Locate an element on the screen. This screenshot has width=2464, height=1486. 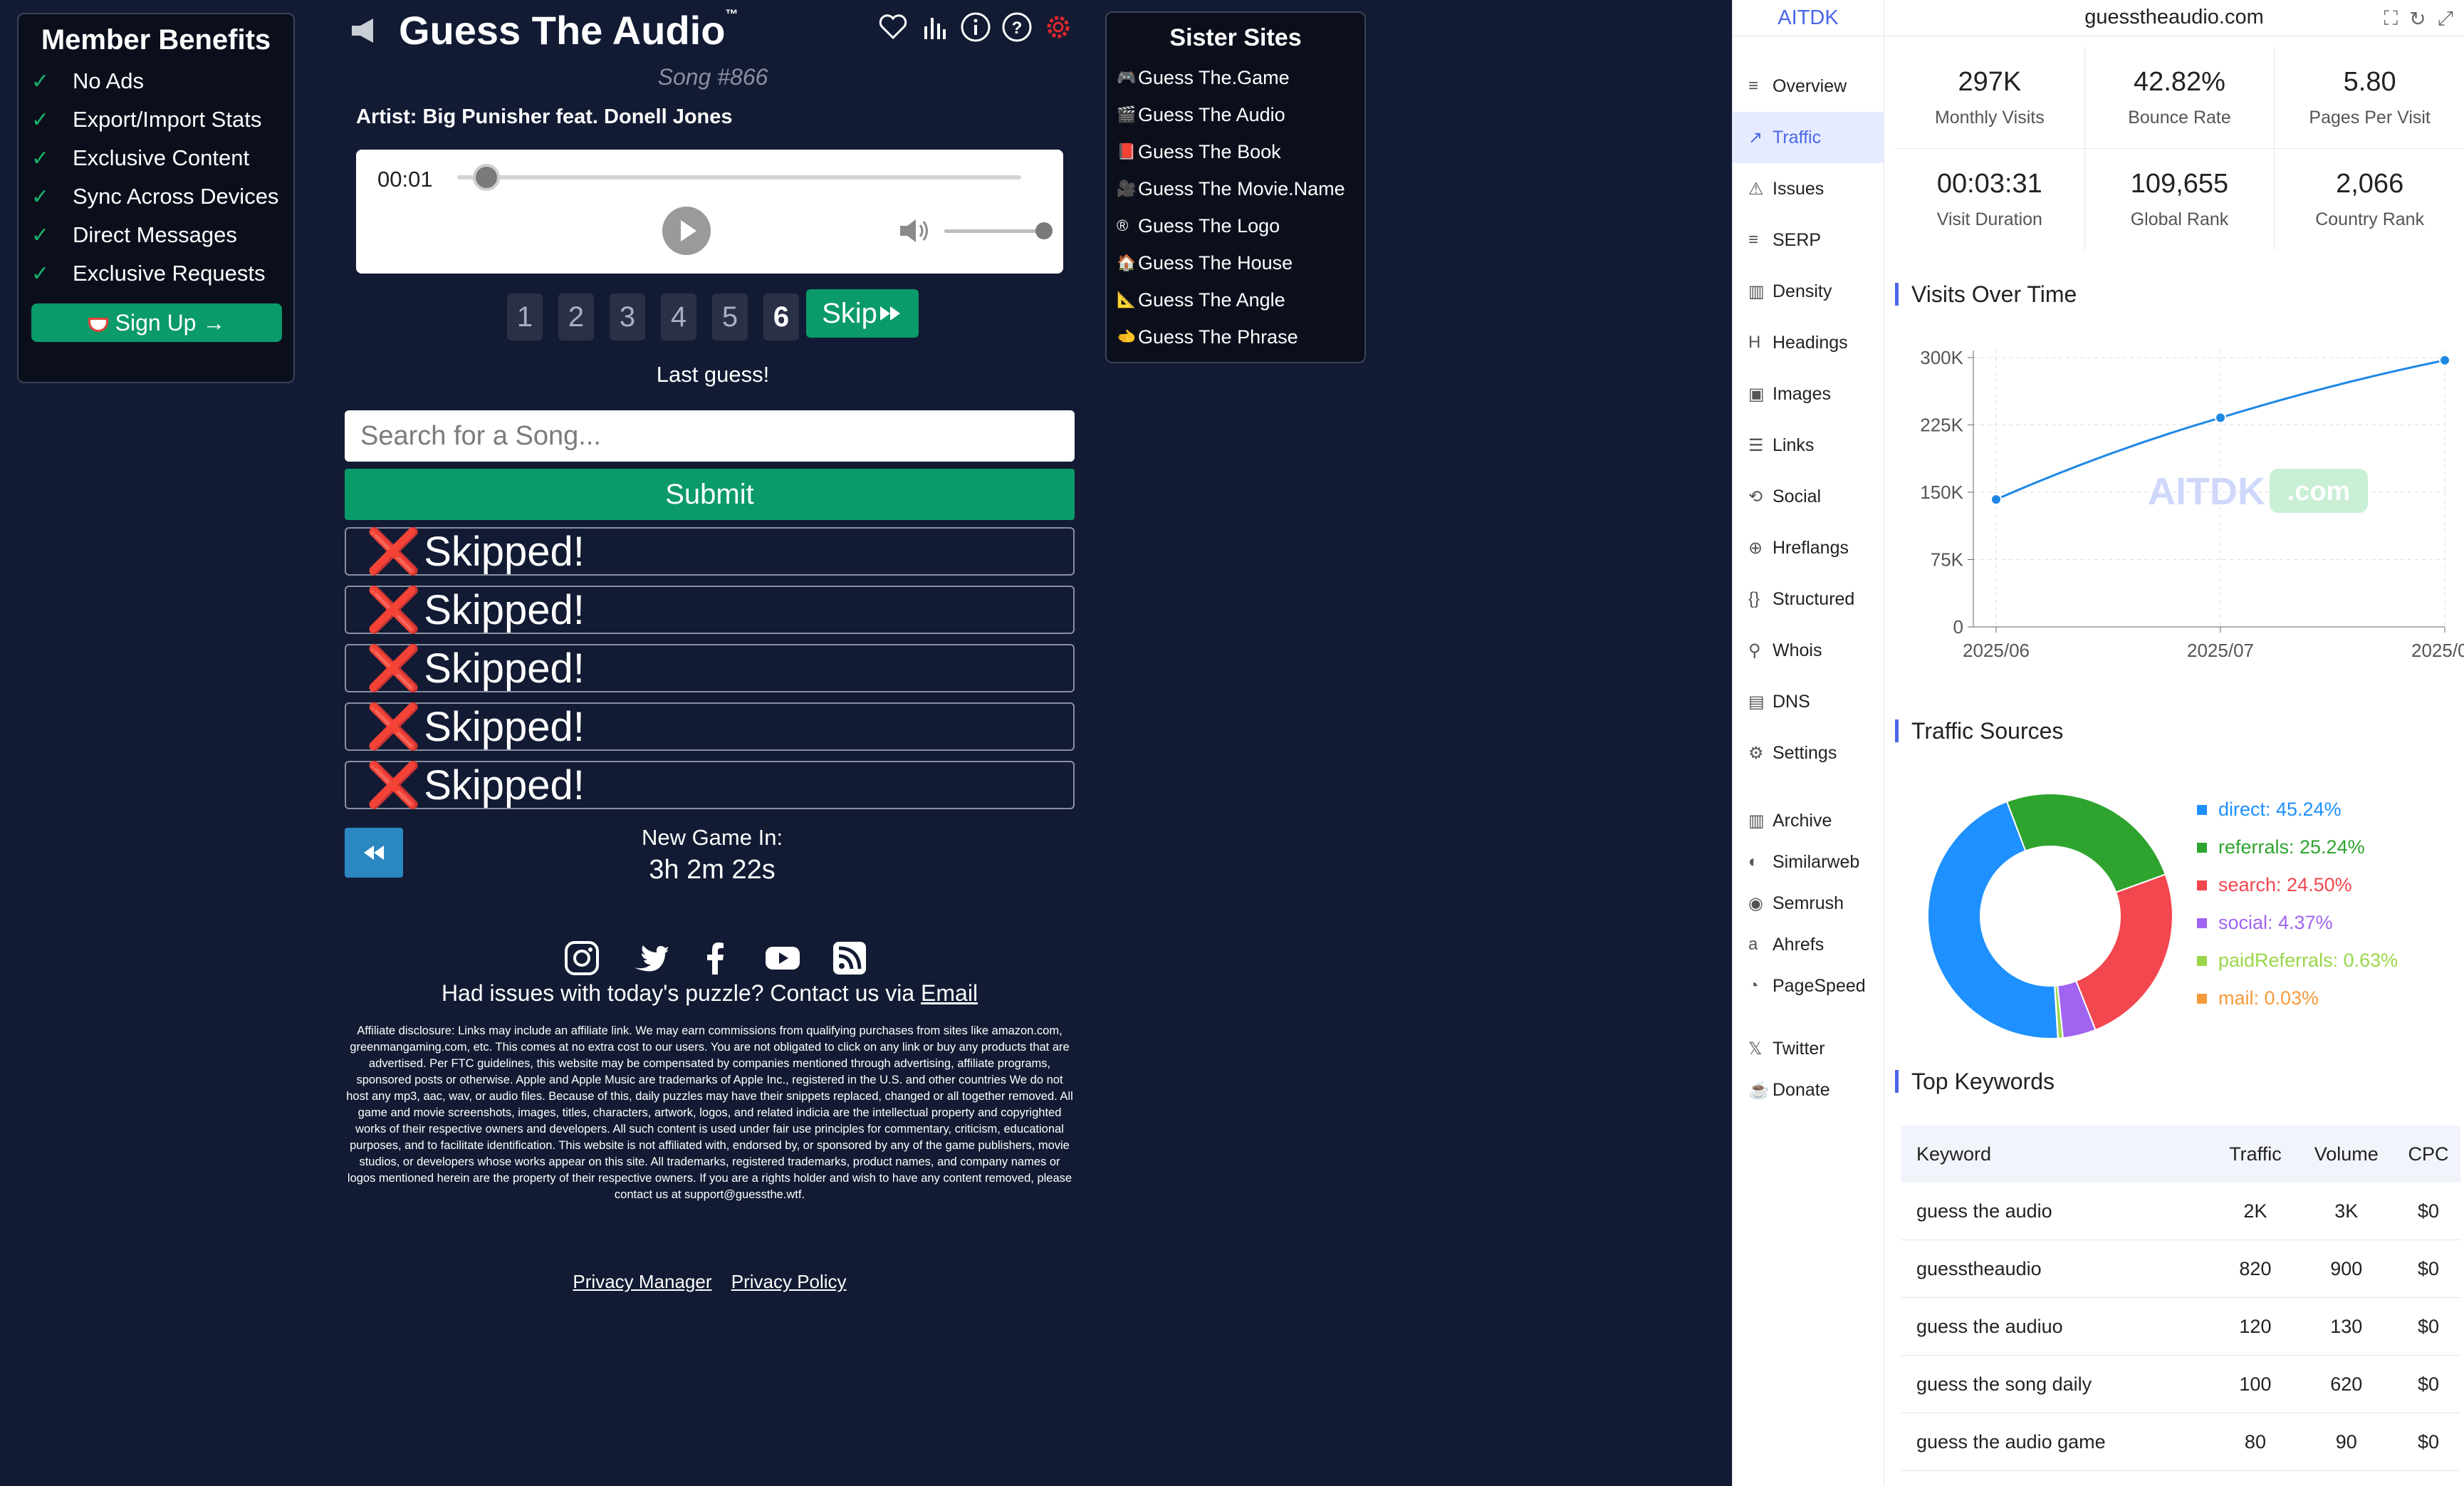
sister-site-icon: 🏠 is located at coordinates (1127, 262).